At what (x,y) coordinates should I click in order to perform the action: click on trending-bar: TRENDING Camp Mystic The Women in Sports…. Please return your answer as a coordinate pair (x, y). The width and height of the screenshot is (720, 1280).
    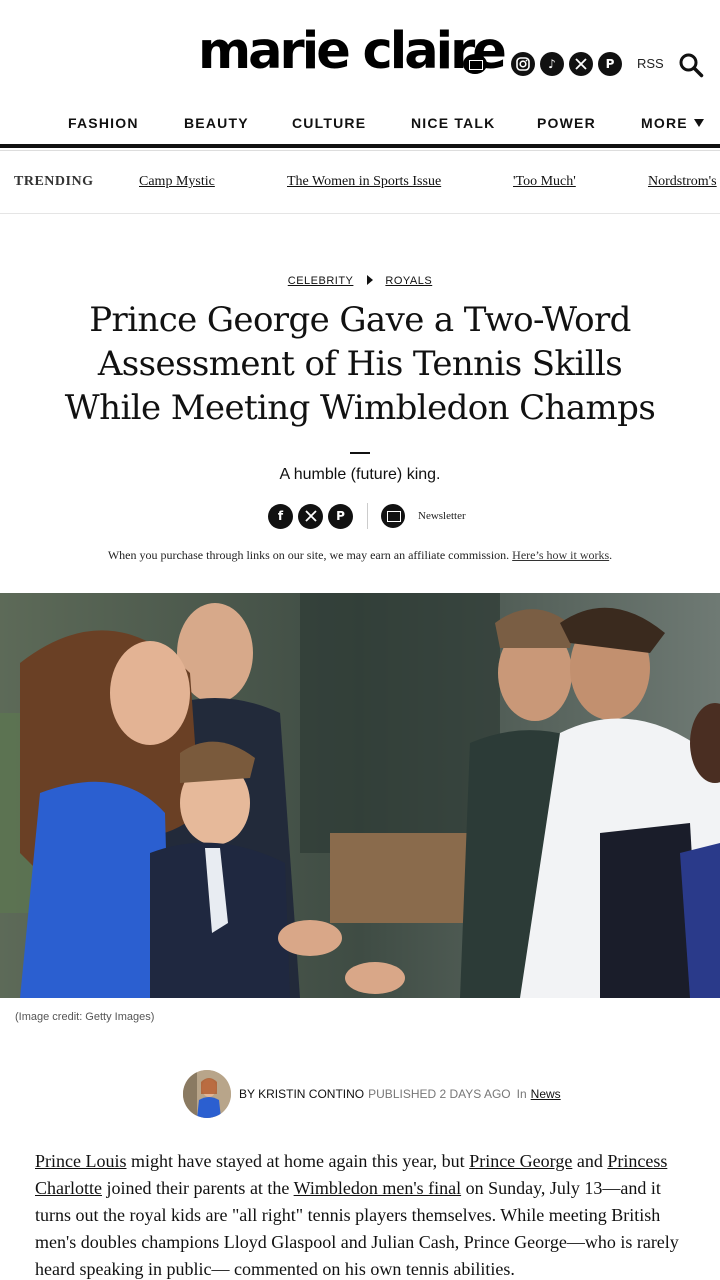
    Looking at the image, I should click on (360, 182).